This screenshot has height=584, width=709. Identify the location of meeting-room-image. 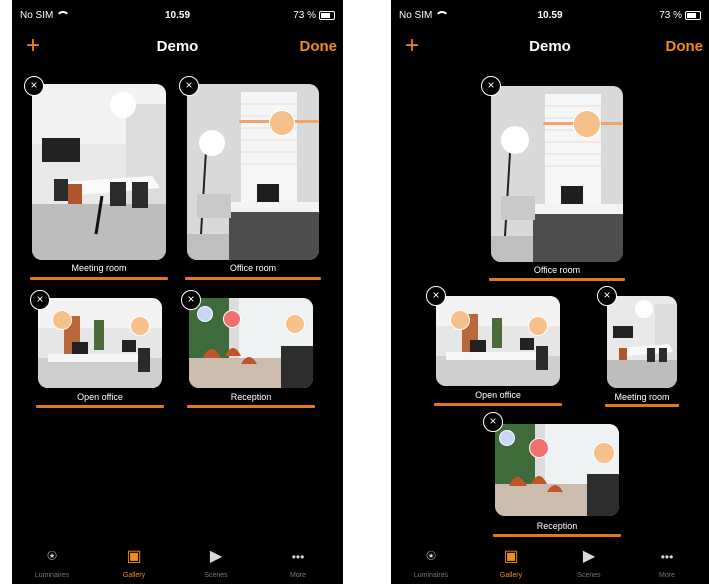
(99, 172).